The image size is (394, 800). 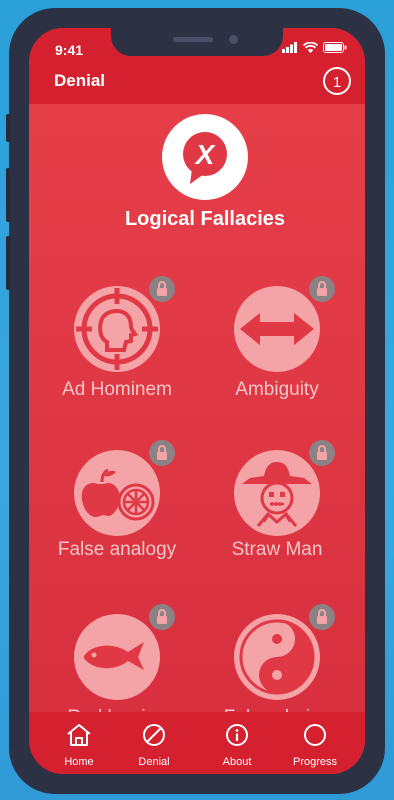 I want to click on wifi-icon, so click(x=310, y=47).